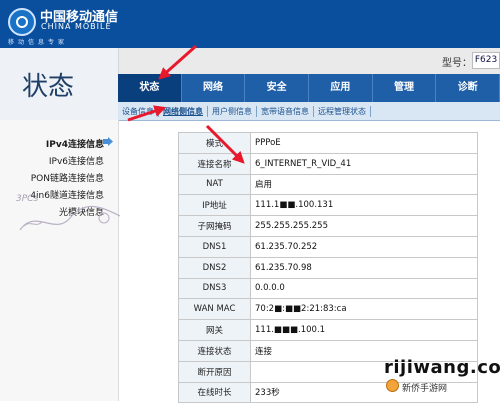 The height and width of the screenshot is (403, 500). What do you see at coordinates (364, 184) in the screenshot?
I see `row-value: 启用` at bounding box center [364, 184].